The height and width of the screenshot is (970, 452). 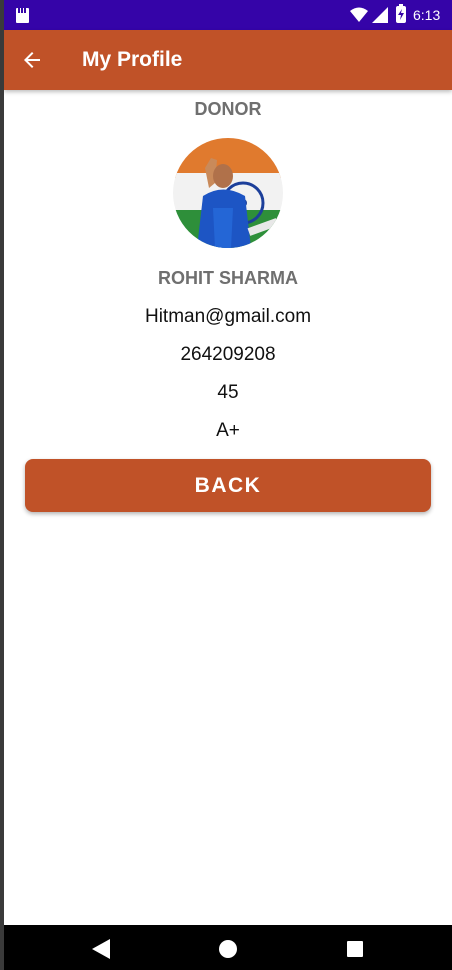 I want to click on donor-age: 45, so click(x=228, y=392).